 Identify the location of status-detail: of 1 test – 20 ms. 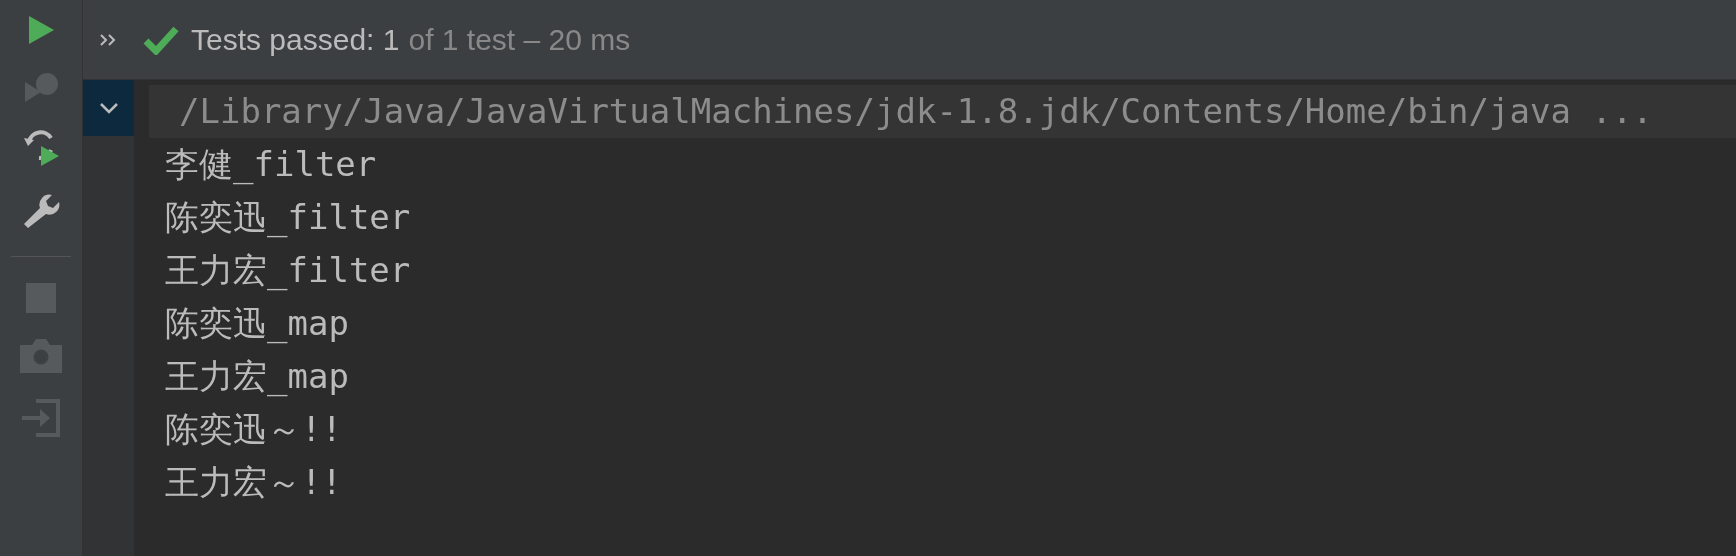
(519, 40).